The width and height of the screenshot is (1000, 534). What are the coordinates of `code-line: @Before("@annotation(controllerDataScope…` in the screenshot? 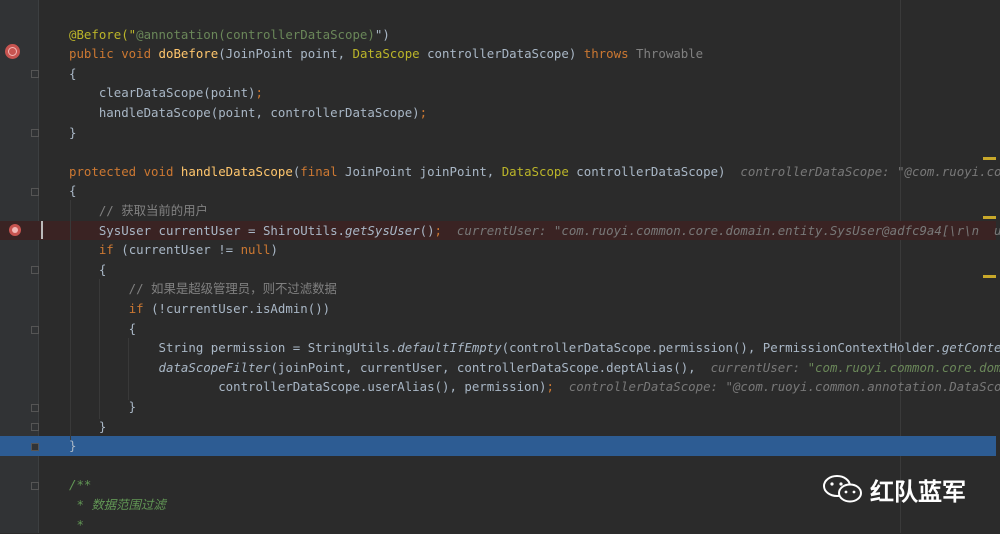 It's located at (498, 35).